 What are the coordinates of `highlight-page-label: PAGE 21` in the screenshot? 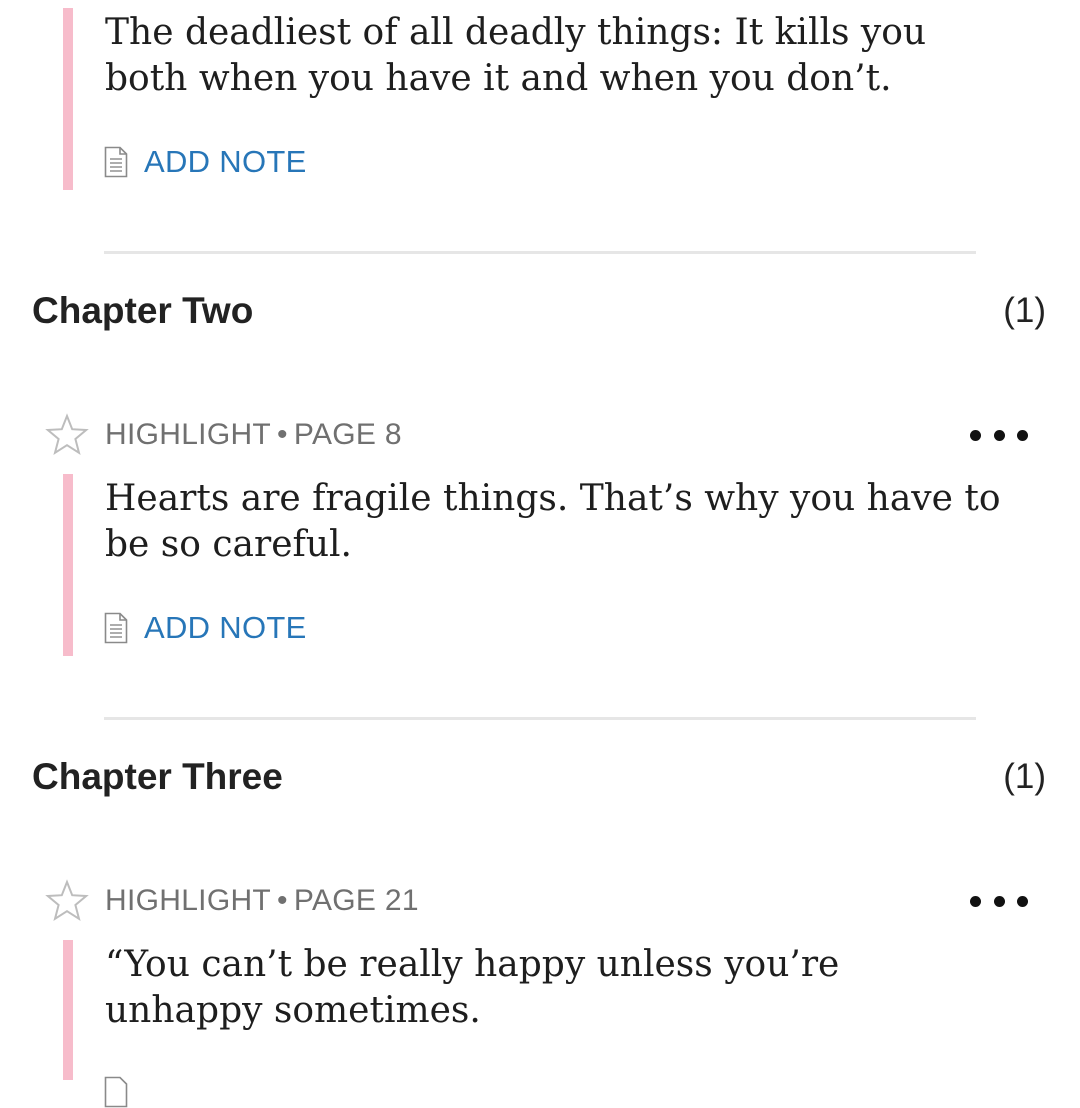 It's located at (356, 900).